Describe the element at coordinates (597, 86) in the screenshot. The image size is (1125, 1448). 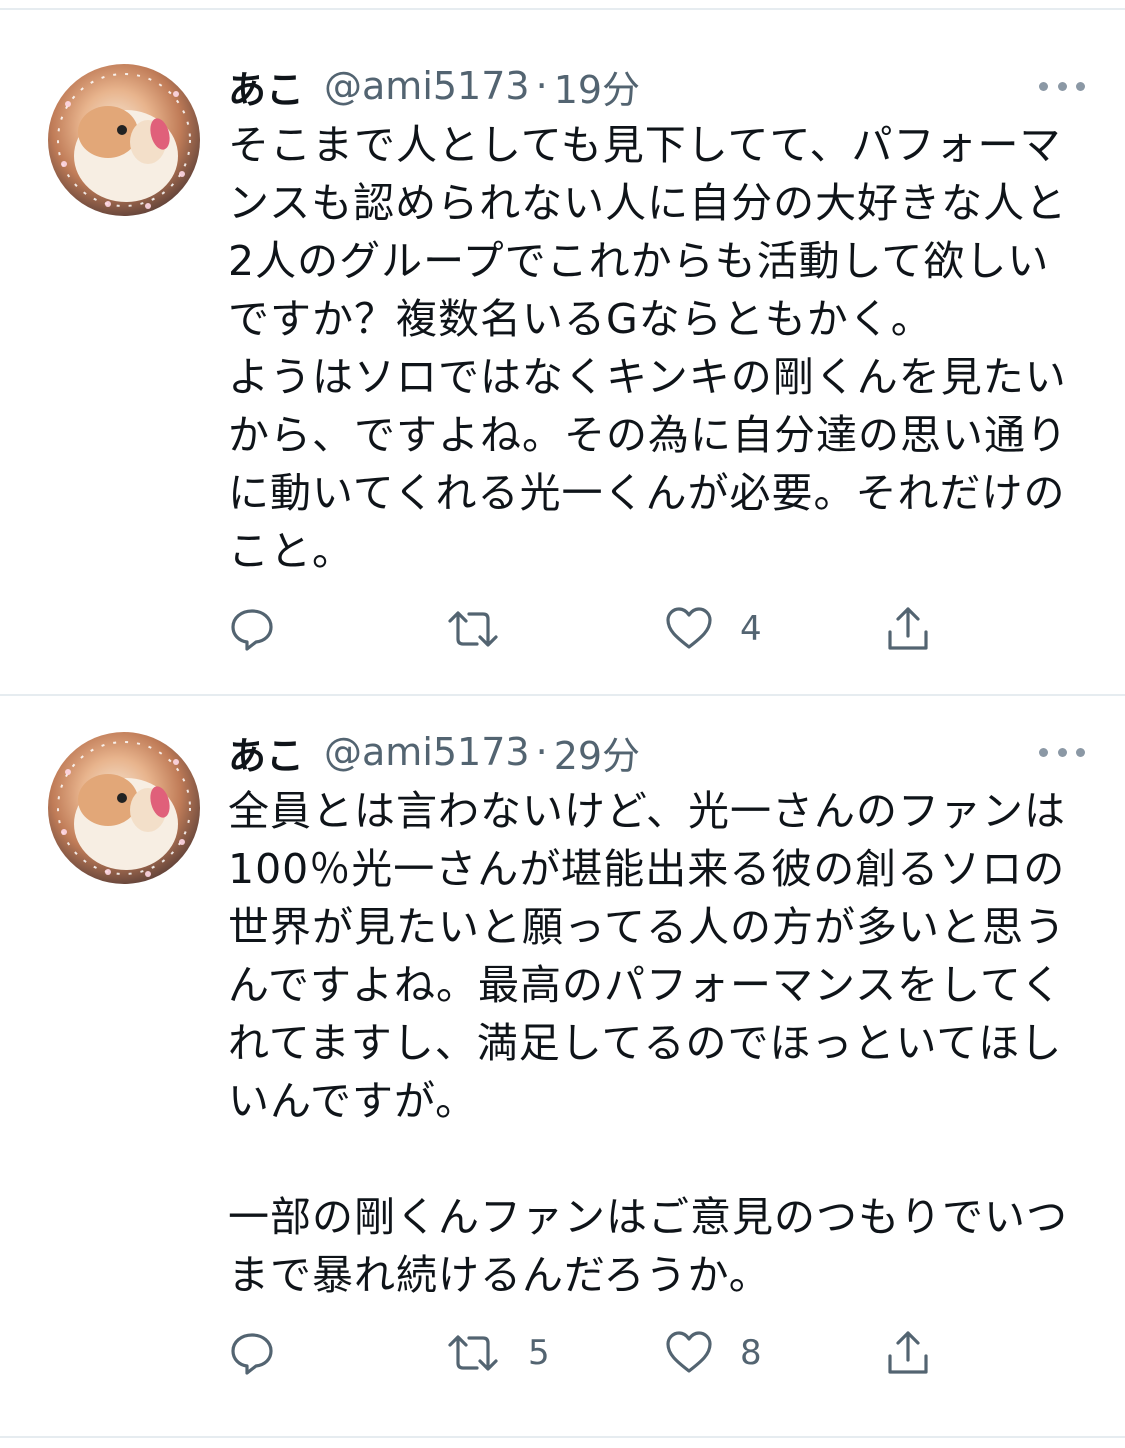
I see `timestamp: 19分` at that location.